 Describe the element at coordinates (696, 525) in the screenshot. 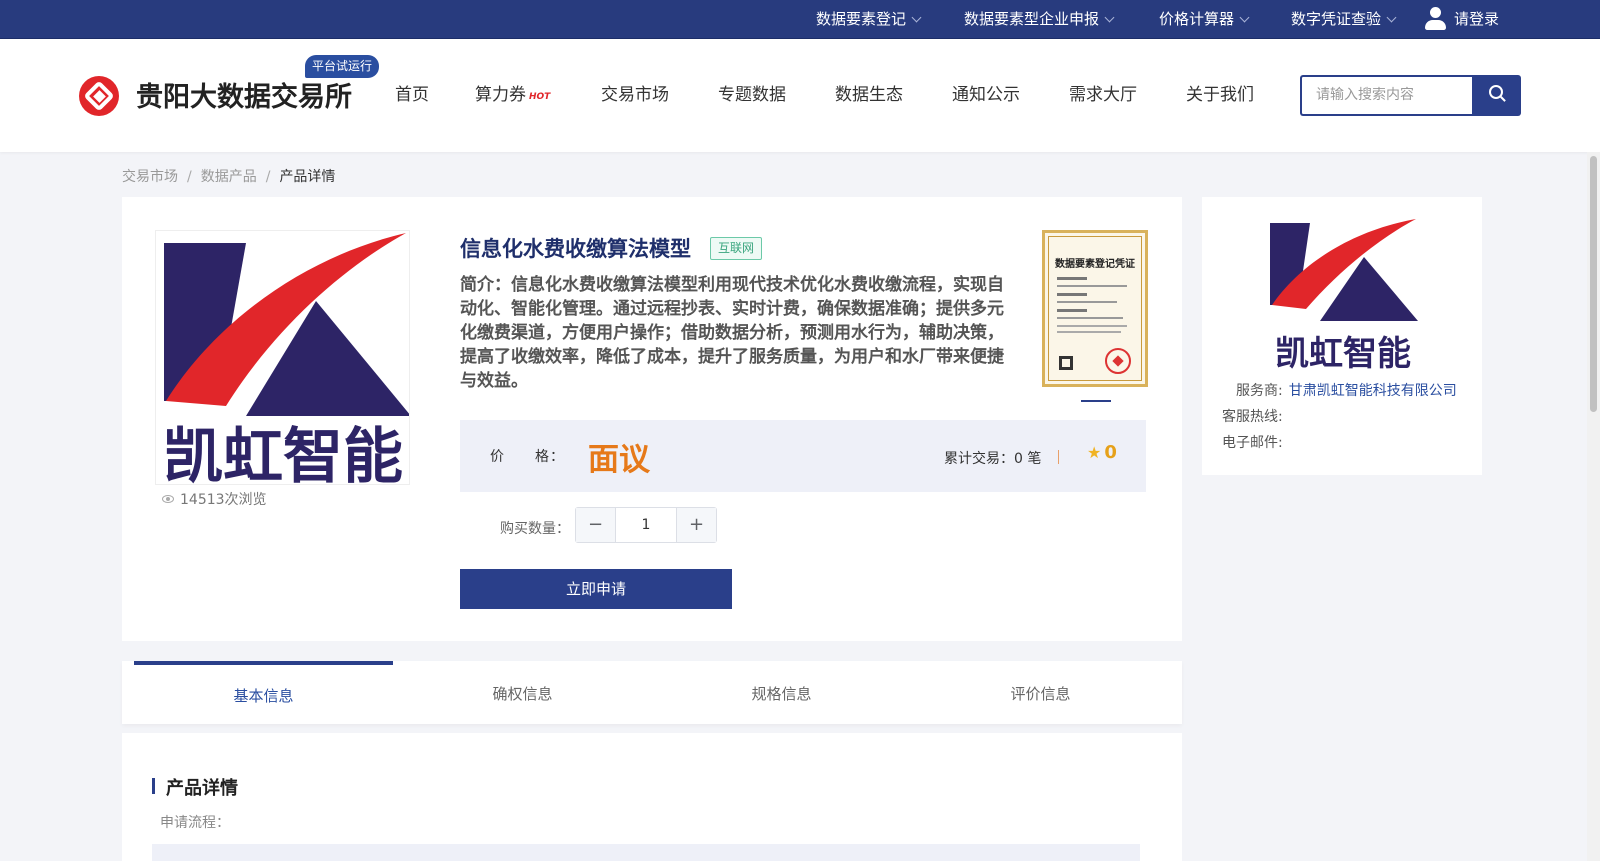

I see `quantity-increase-button: +` at that location.